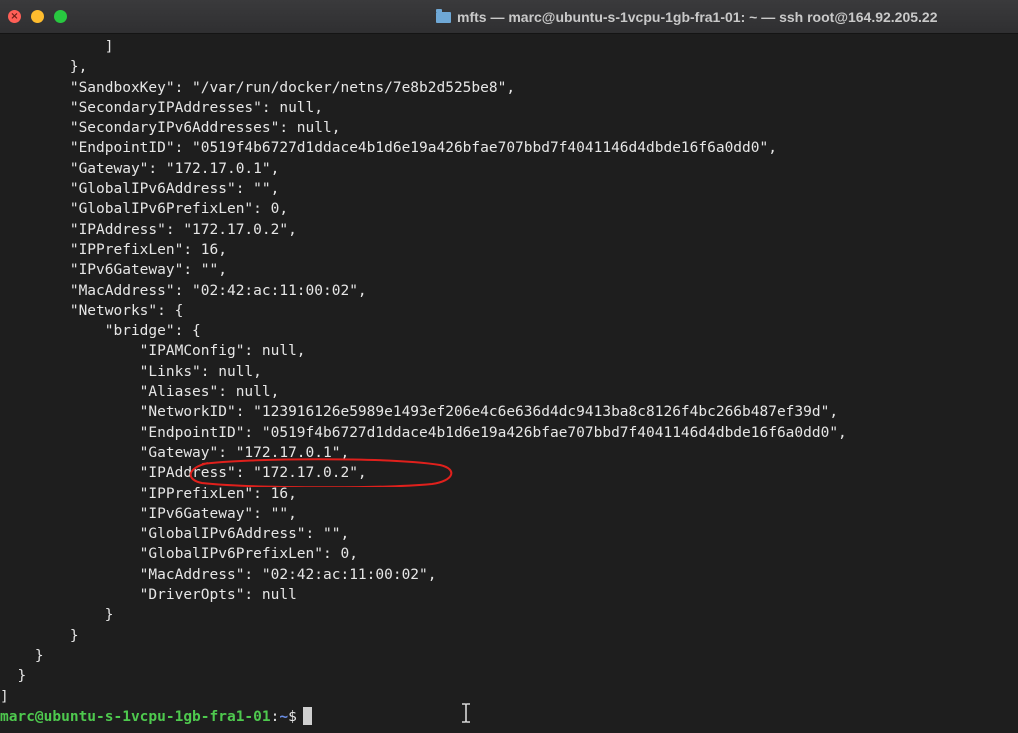 Image resolution: width=1018 pixels, height=733 pixels. Describe the element at coordinates (135, 716) in the screenshot. I see `prompt-user-host: marc@ubuntu-s-1vcpu-1gb-fra1-01` at that location.